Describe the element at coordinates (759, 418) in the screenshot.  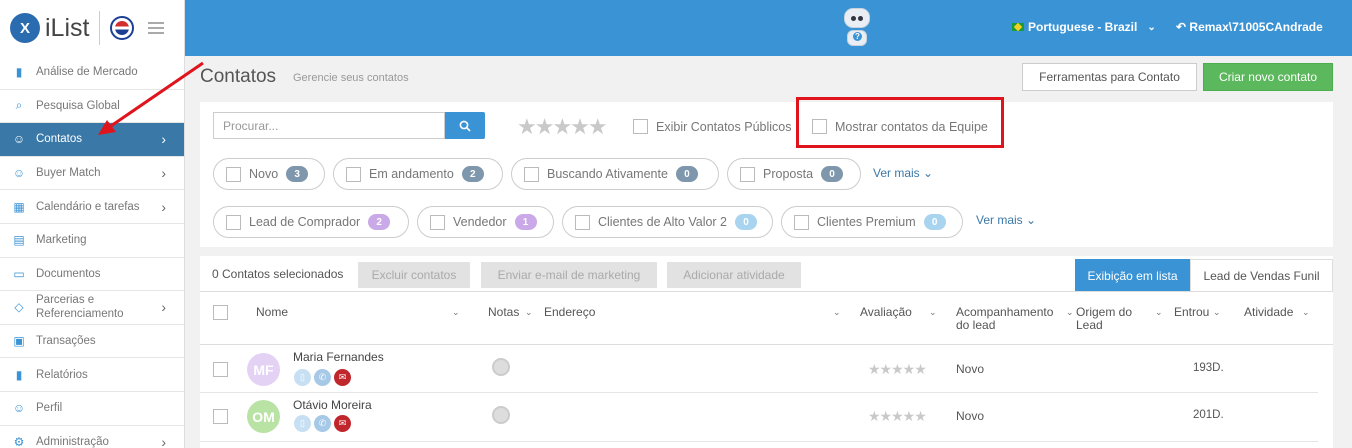
I see `table-row: OM Otávio Moreira ▯ ✆ ✉ ★★★★★ Novo 201D.` at that location.